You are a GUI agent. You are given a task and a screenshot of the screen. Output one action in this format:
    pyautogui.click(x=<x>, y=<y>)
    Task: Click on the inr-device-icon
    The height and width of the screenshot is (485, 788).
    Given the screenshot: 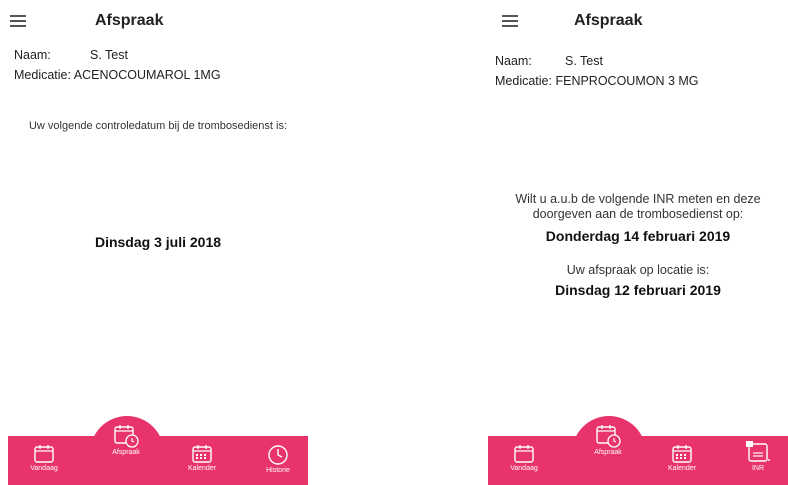 What is the action you would take?
    pyautogui.click(x=758, y=451)
    